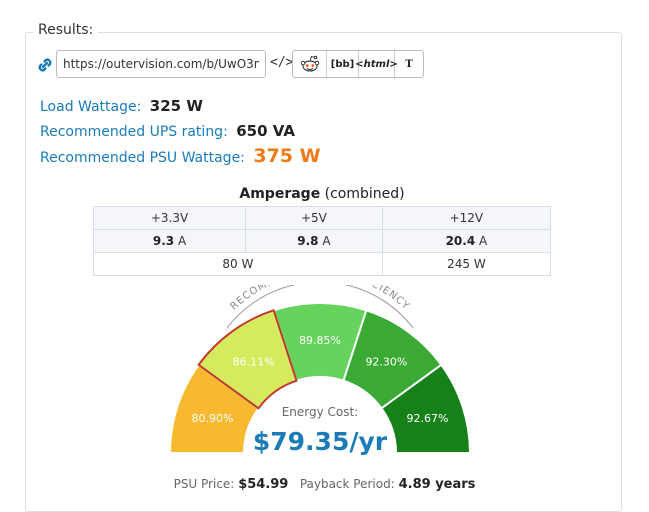 The width and height of the screenshot is (649, 512). Describe the element at coordinates (254, 362) in the screenshot. I see `gauge-segment-label: 86.11%` at that location.